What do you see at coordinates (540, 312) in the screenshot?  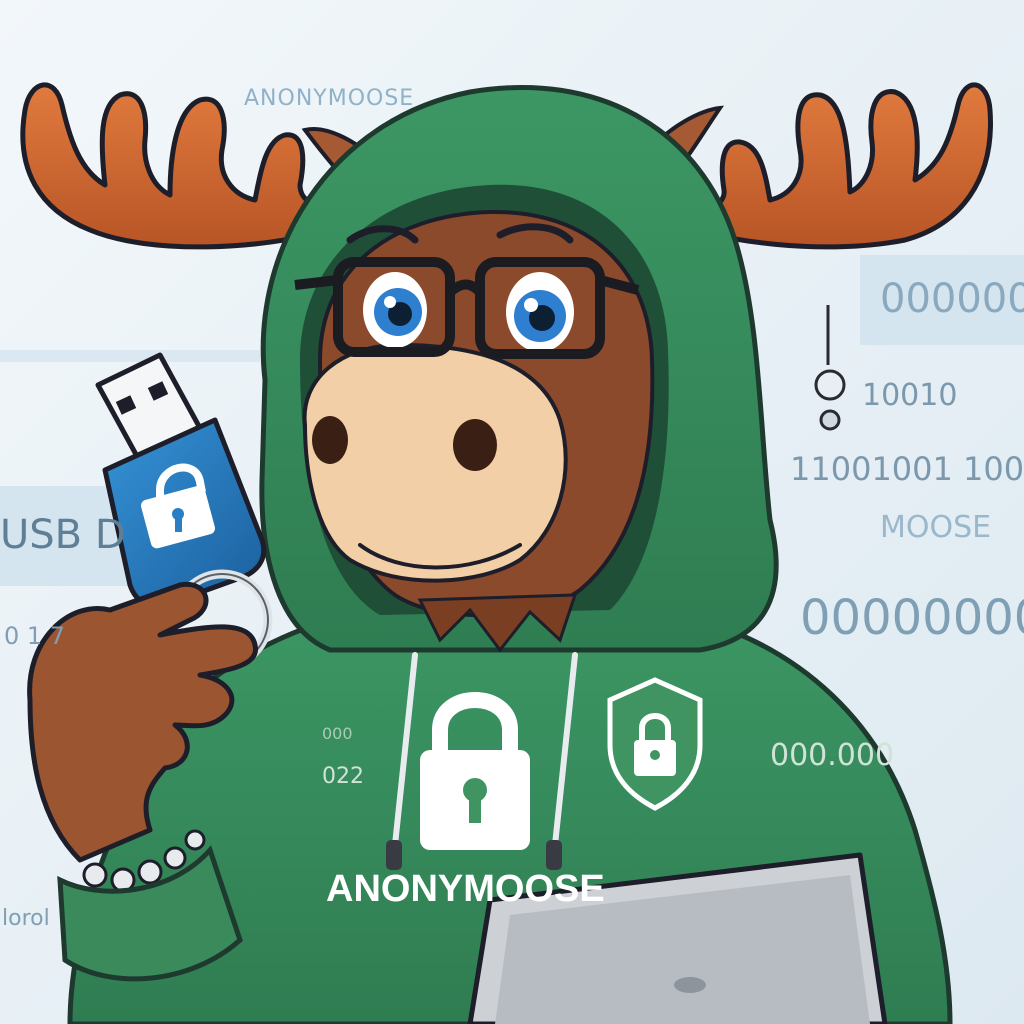 I see `right-eye` at bounding box center [540, 312].